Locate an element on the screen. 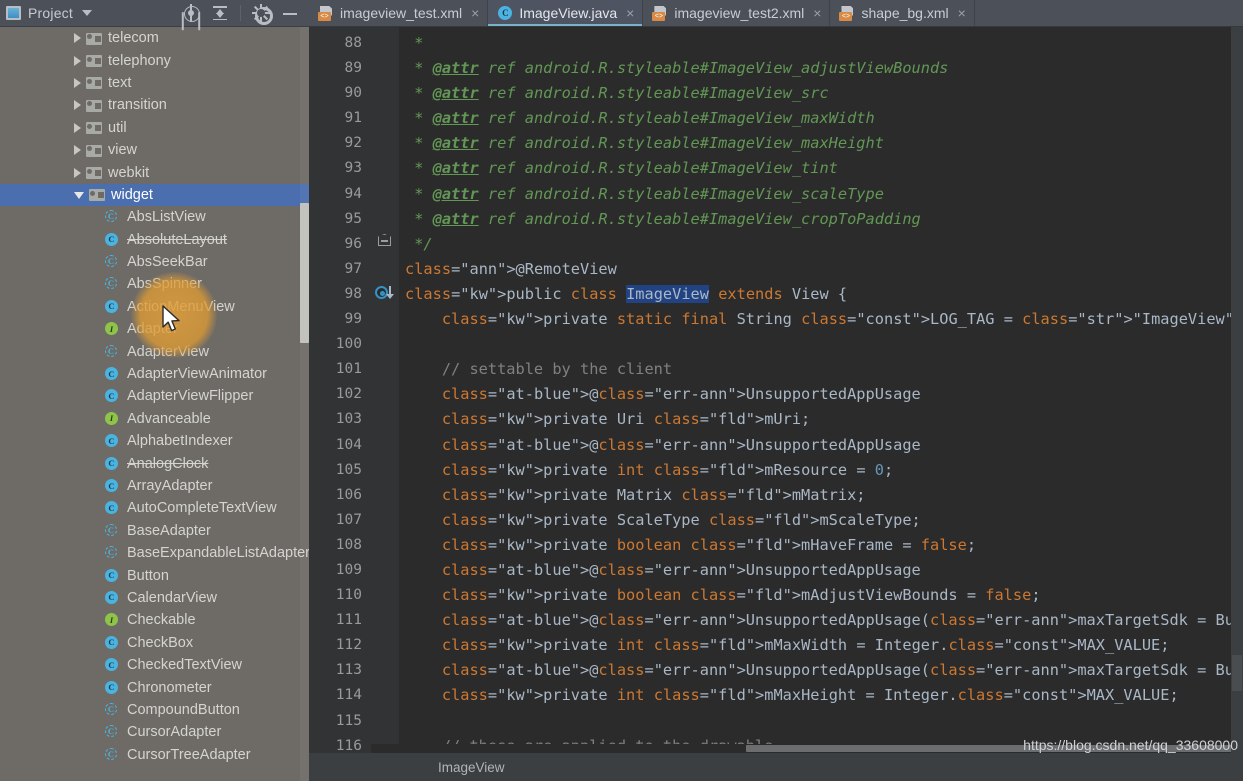 Image resolution: width=1243 pixels, height=781 pixels. tree-item-label: text is located at coordinates (120, 82).